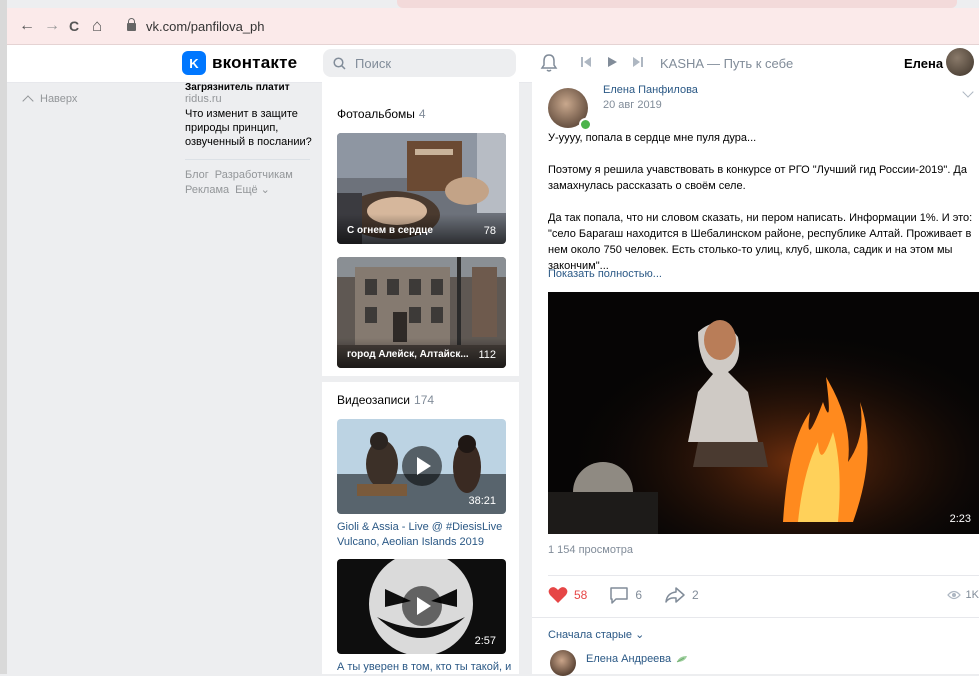  I want to click on reload-button: C, so click(74, 26).